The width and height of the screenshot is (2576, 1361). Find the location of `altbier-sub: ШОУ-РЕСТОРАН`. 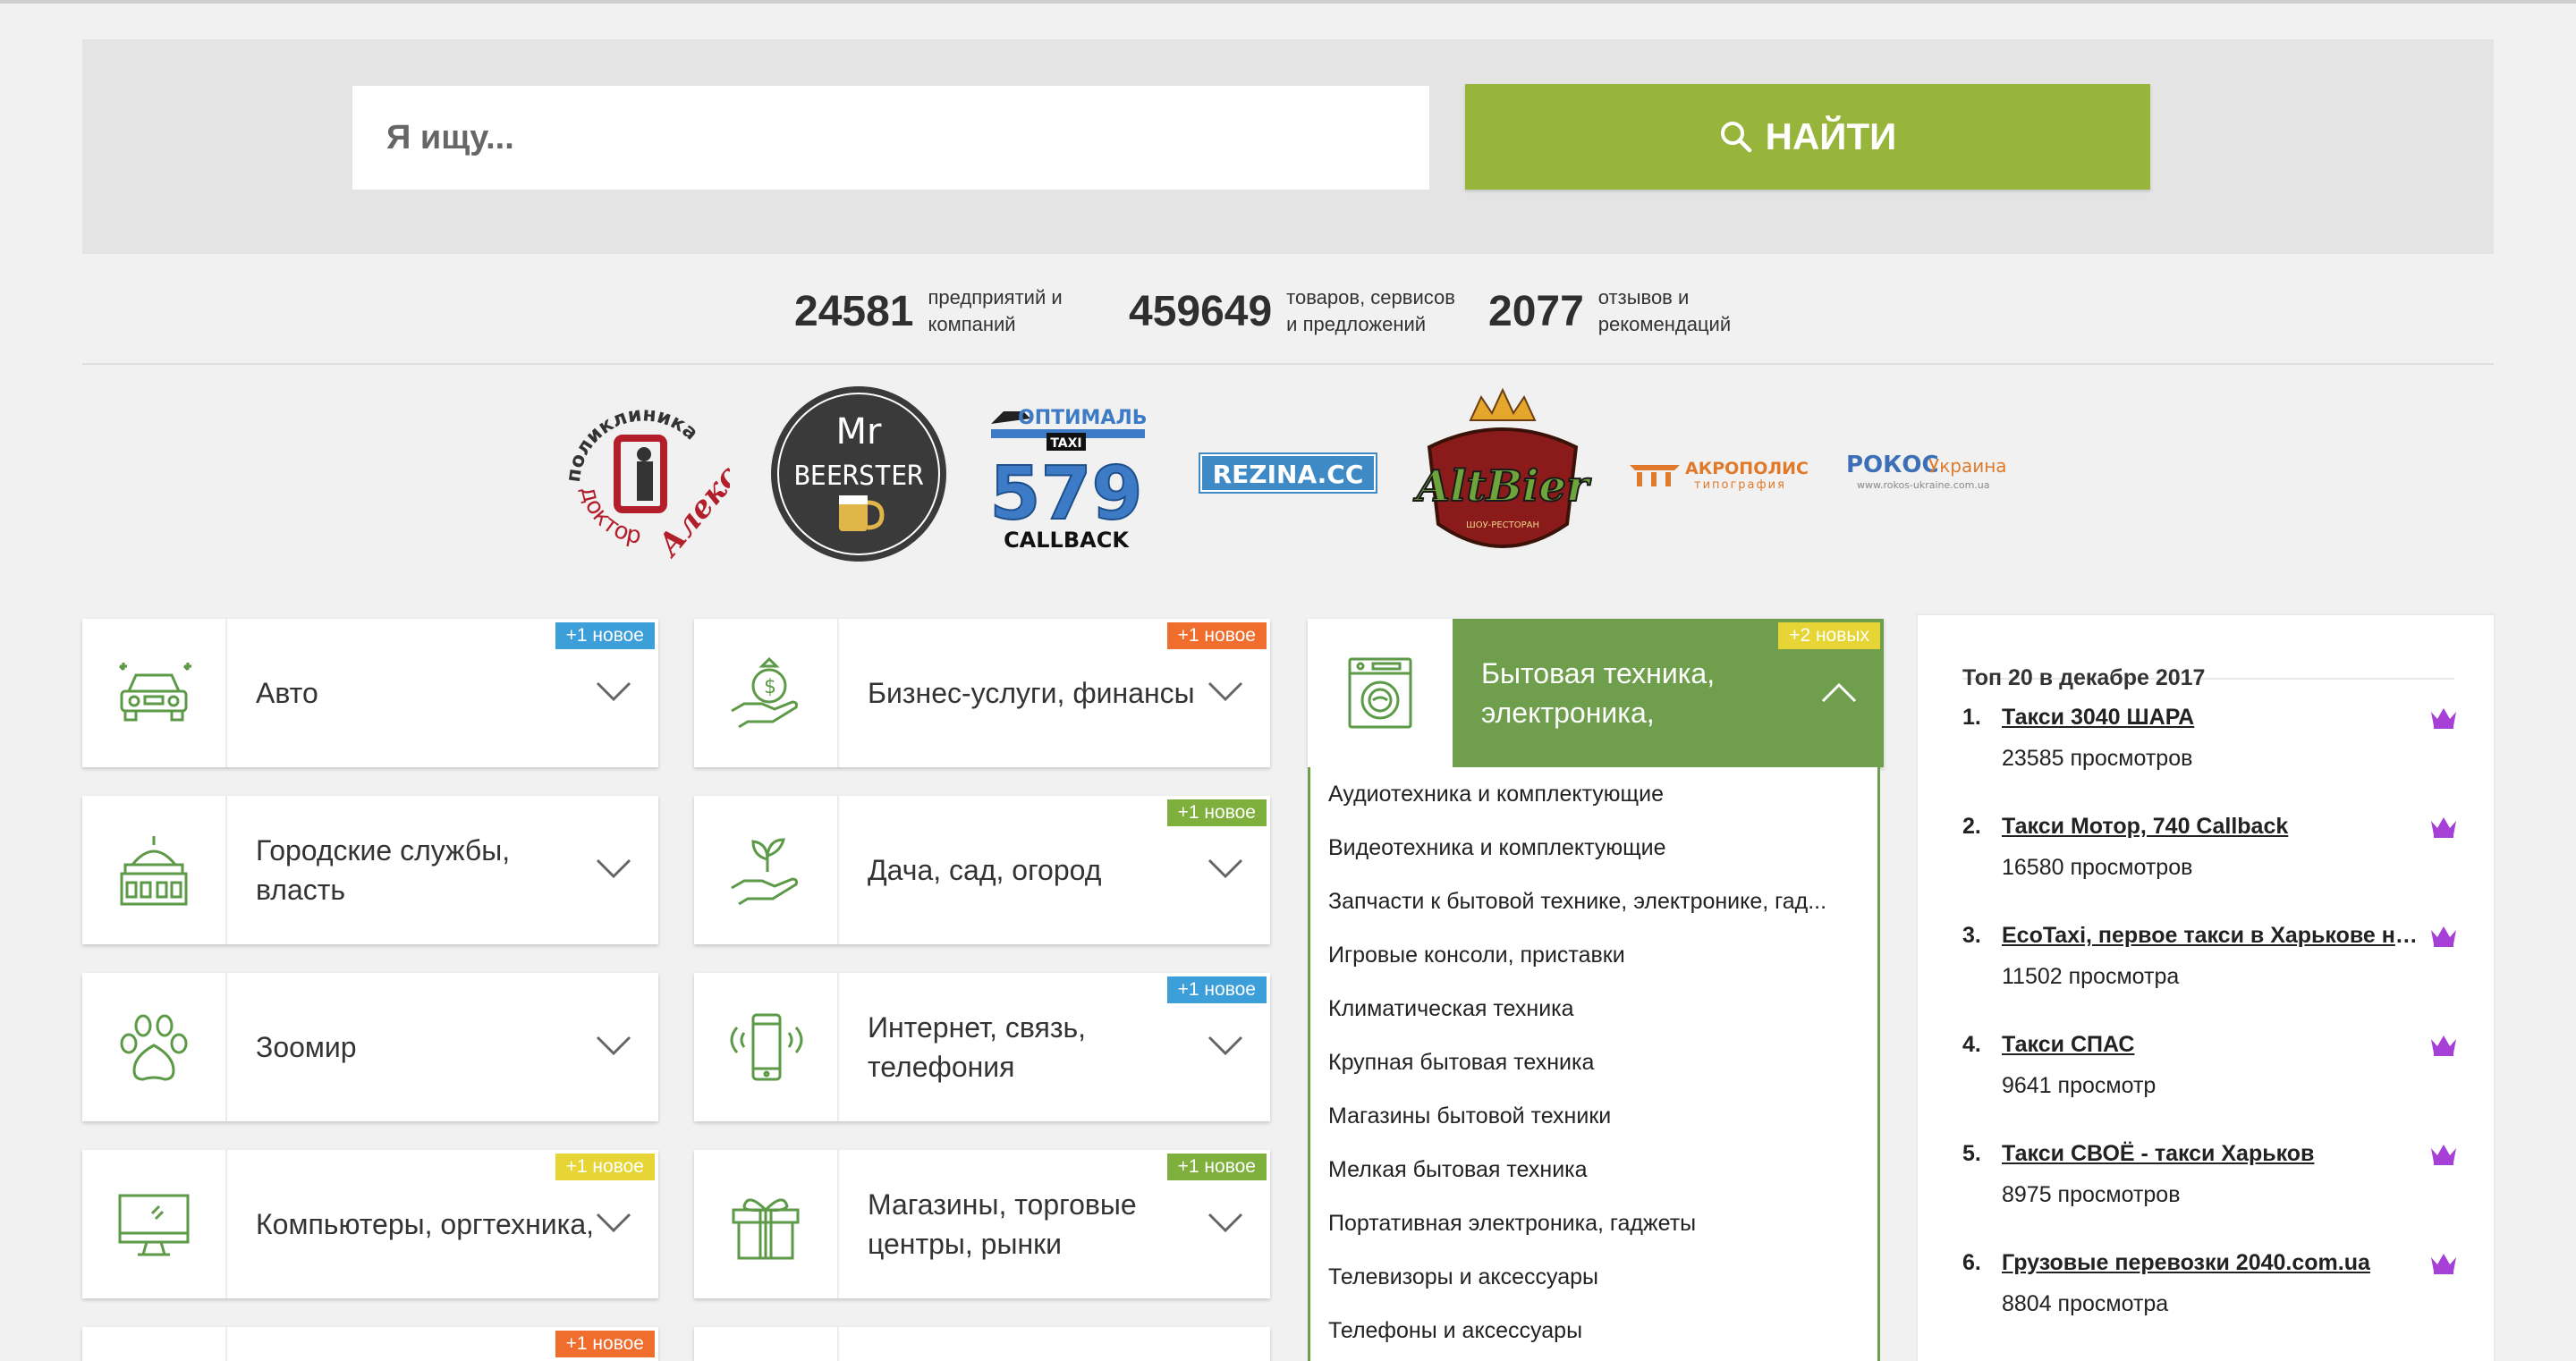

altbier-sub: ШОУ-РЕСТОРАН is located at coordinates (1502, 525).